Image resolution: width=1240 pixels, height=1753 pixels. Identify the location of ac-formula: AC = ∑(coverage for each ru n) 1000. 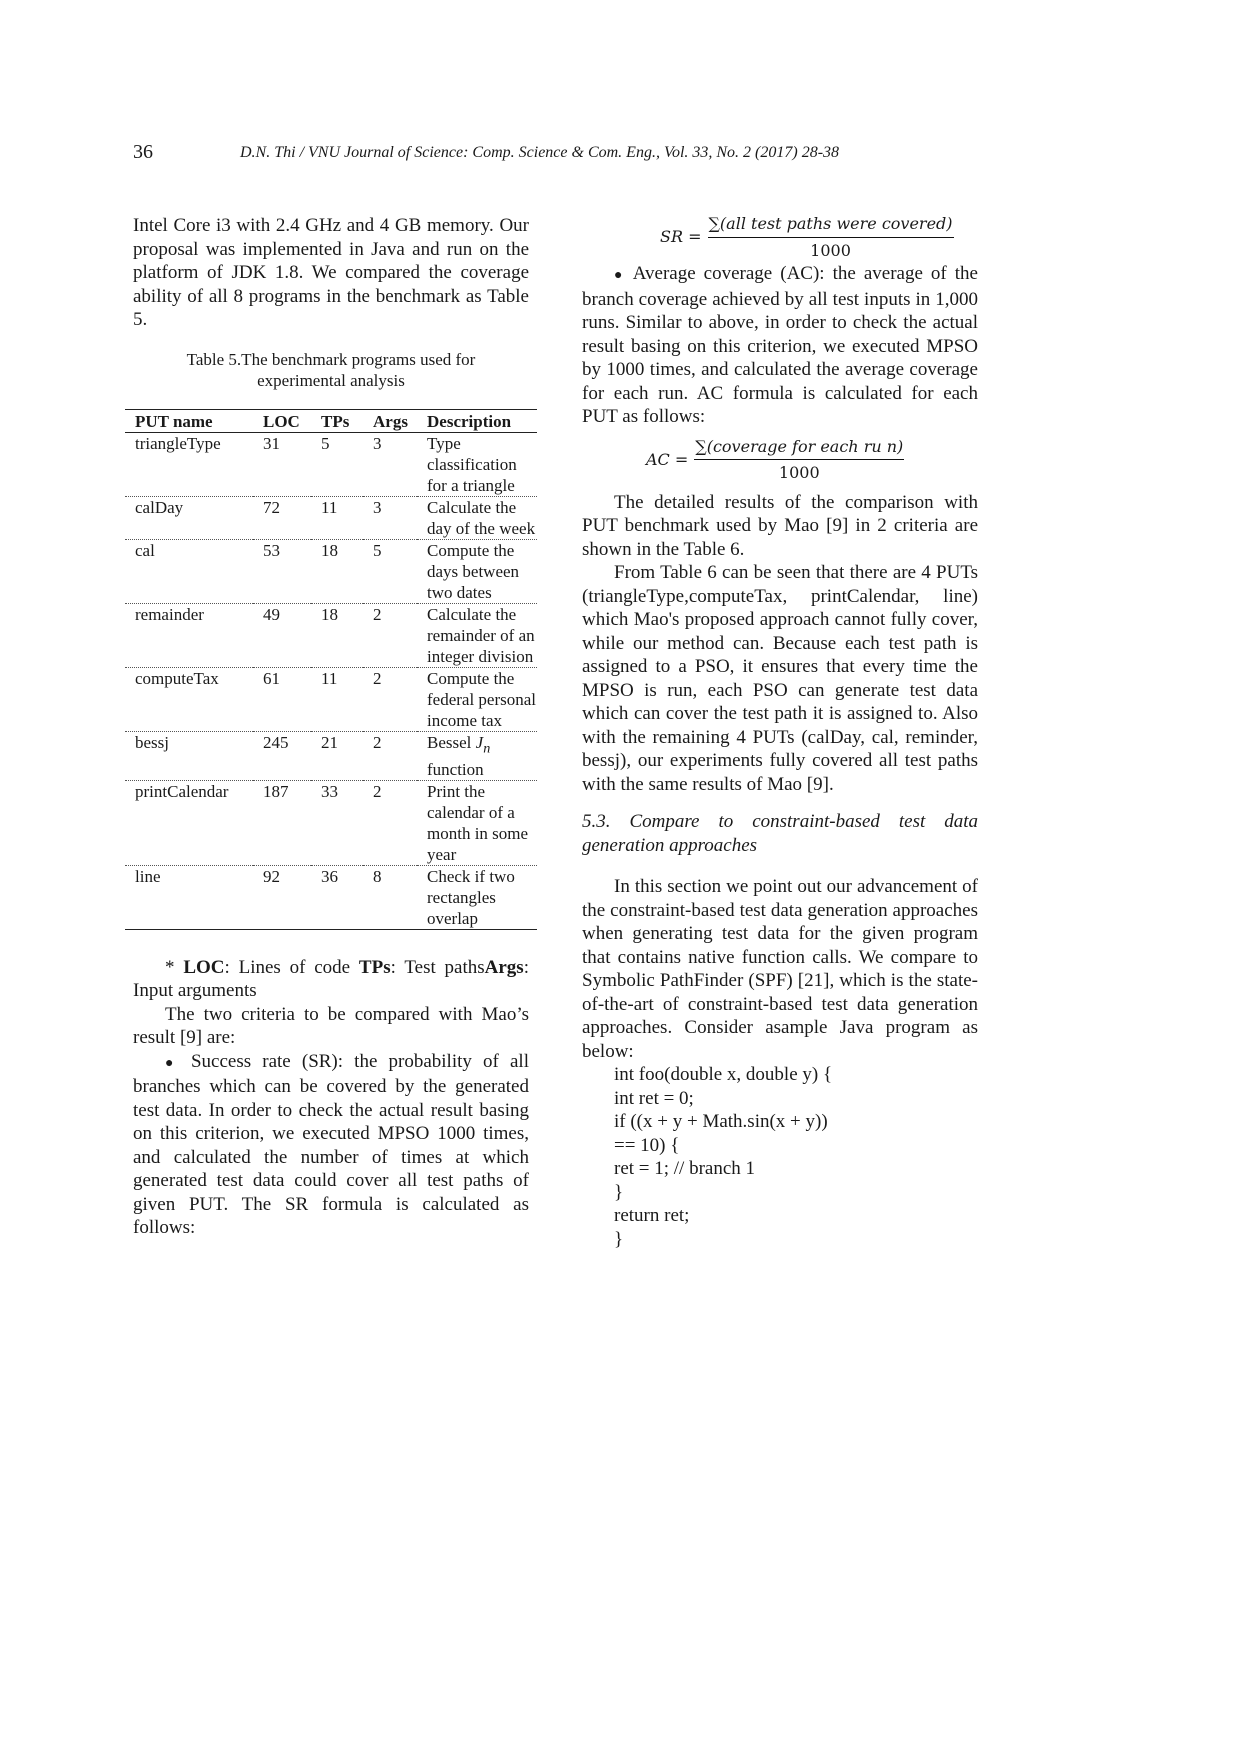
(812, 460).